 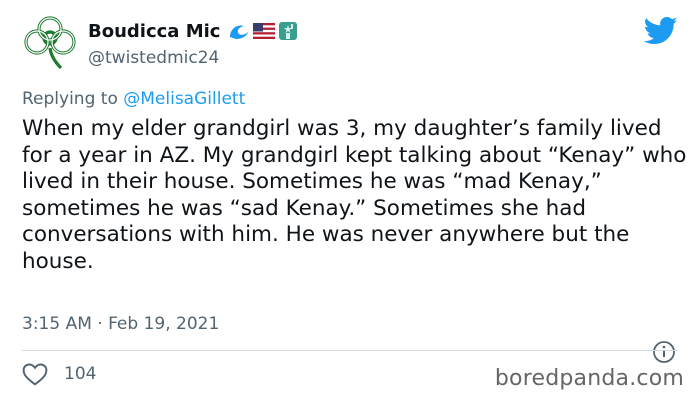 What do you see at coordinates (589, 378) in the screenshot?
I see `boredpanda-watermark: boredpanda.com` at bounding box center [589, 378].